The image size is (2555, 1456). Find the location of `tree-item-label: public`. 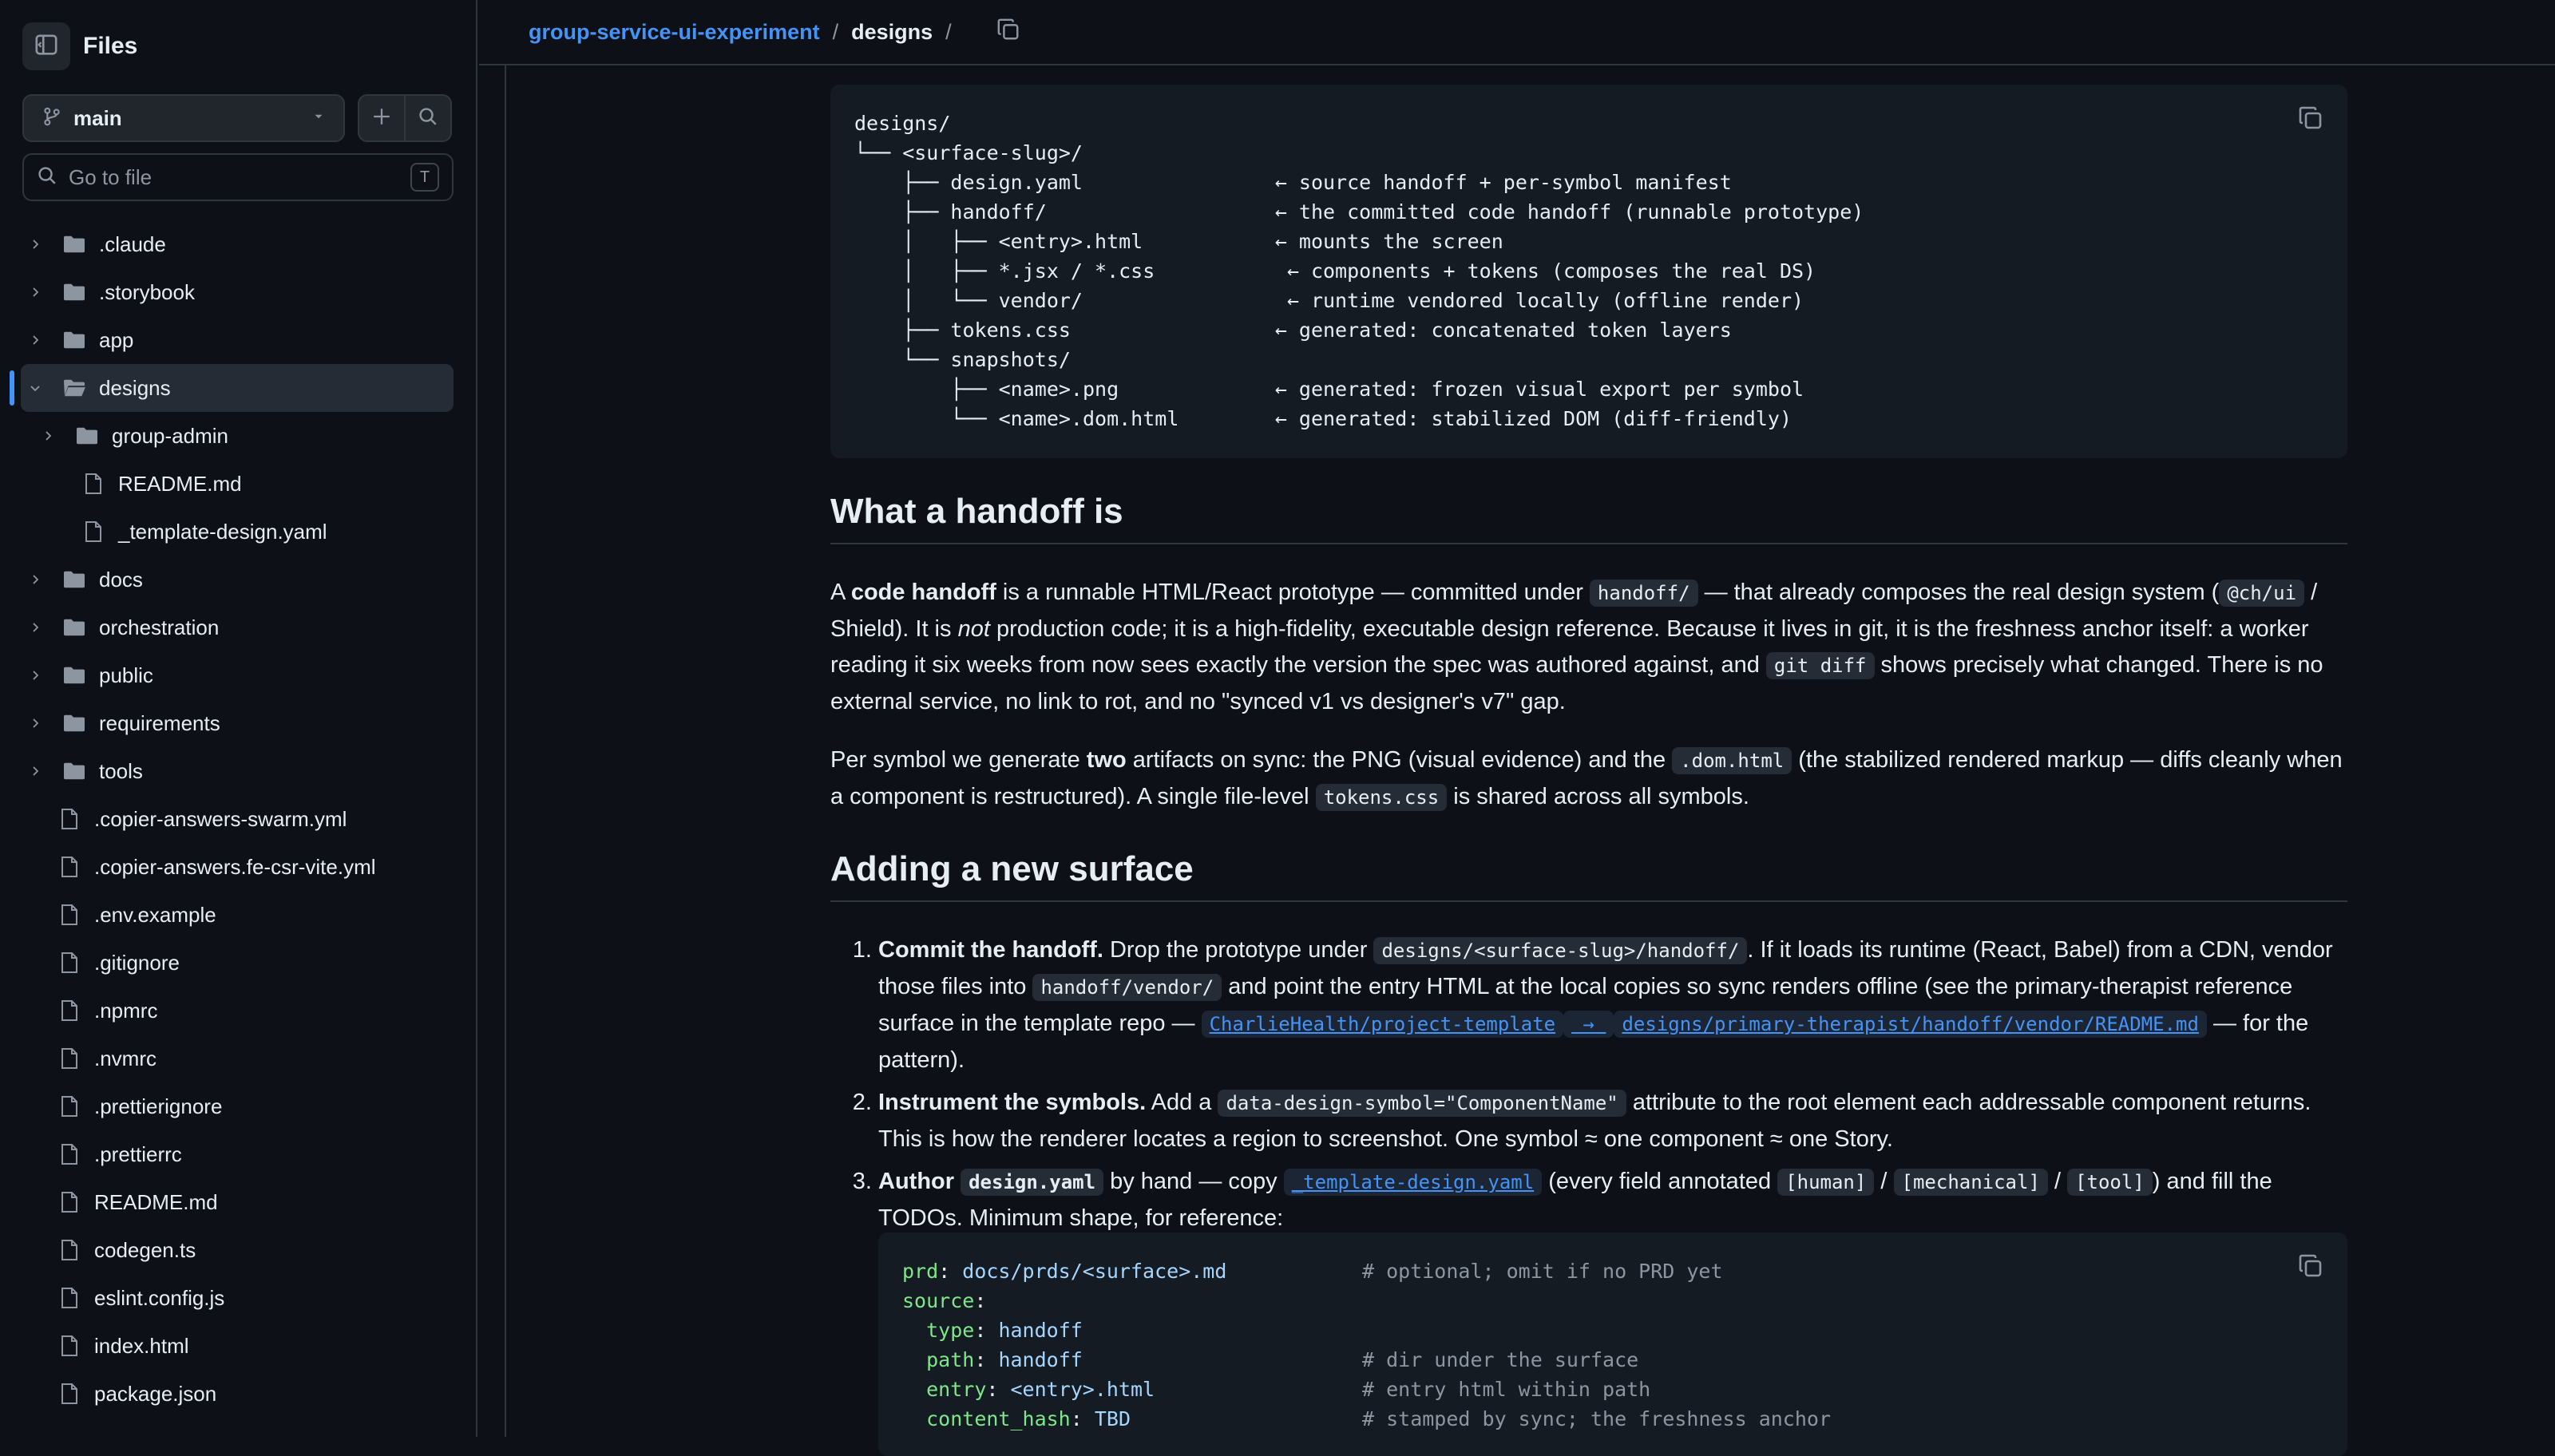

tree-item-label: public is located at coordinates (126, 675).